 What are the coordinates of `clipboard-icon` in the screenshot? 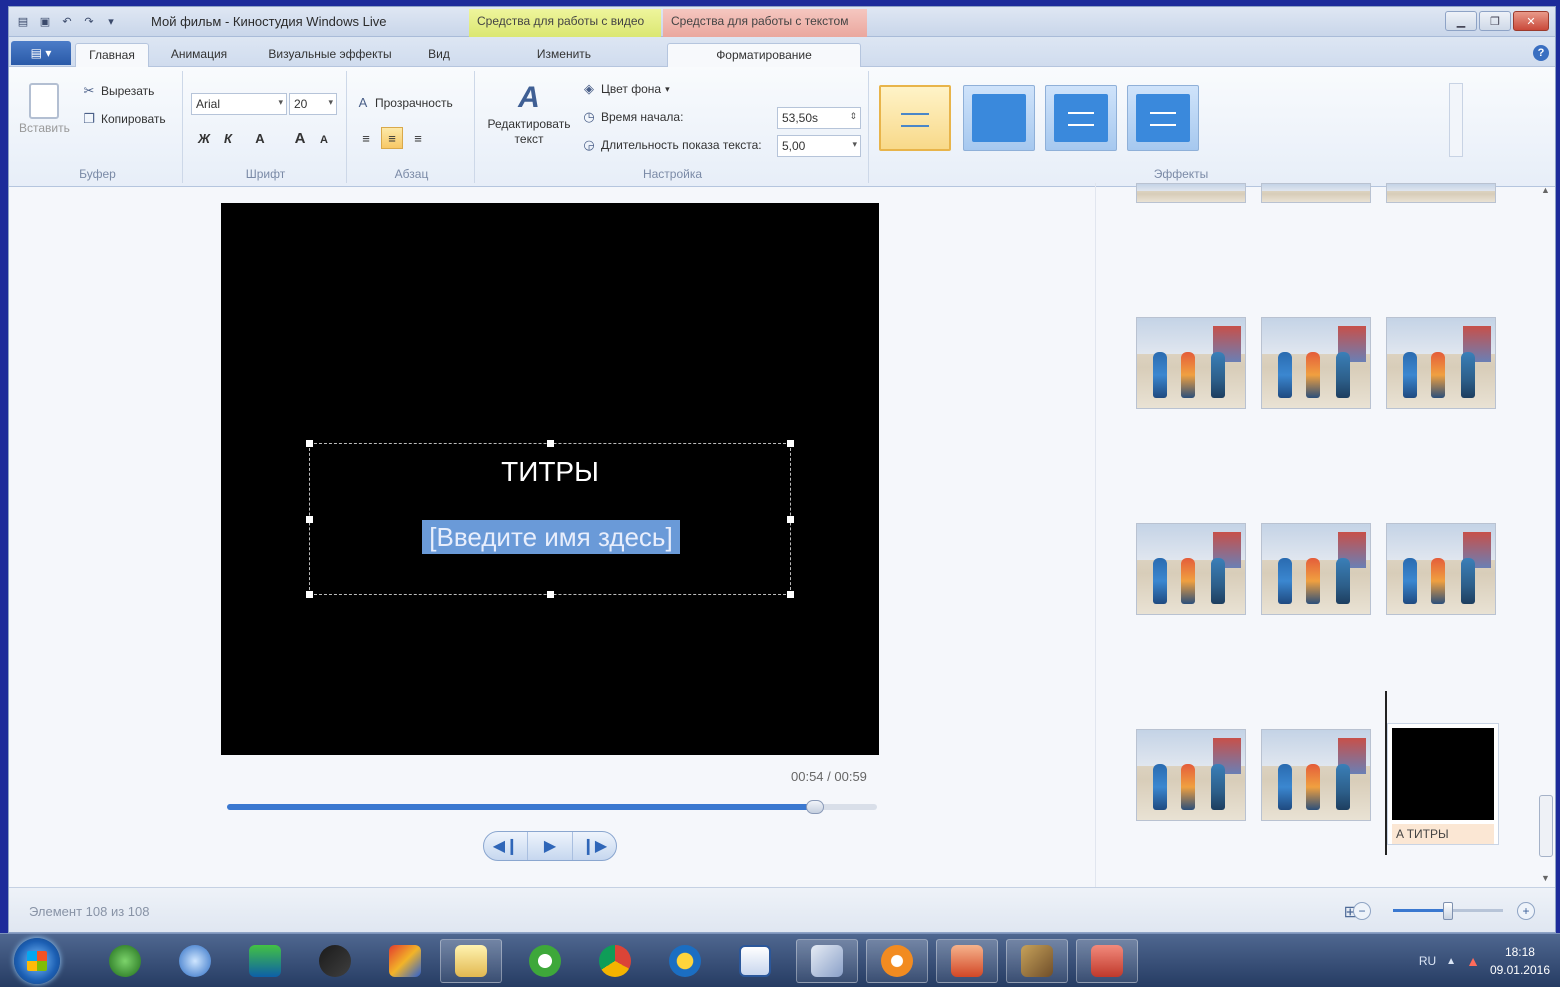 It's located at (44, 101).